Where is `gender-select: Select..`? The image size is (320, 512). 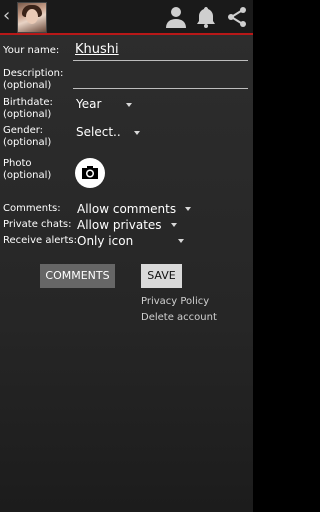 gender-select: Select.. is located at coordinates (98, 132).